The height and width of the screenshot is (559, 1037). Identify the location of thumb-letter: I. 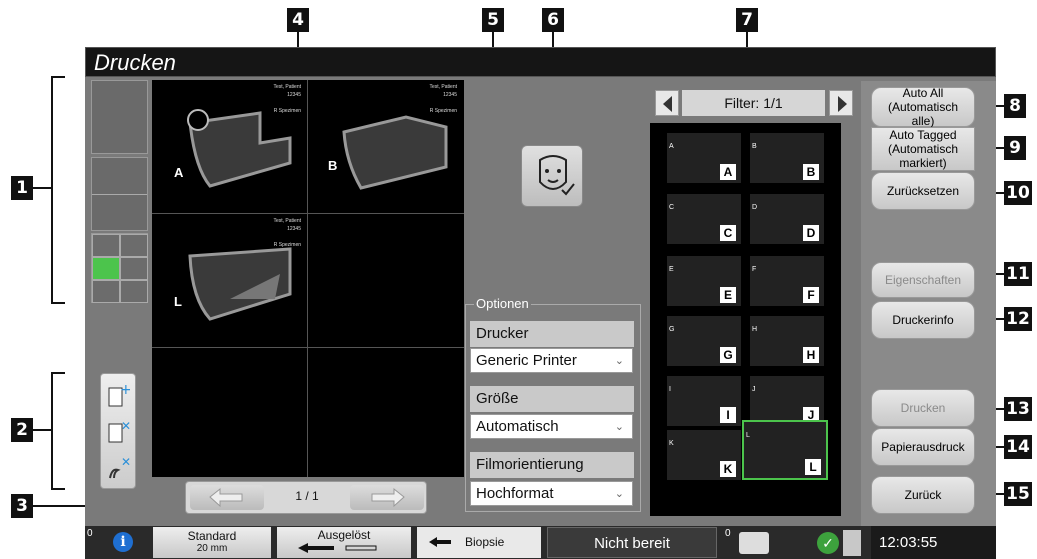
(728, 415).